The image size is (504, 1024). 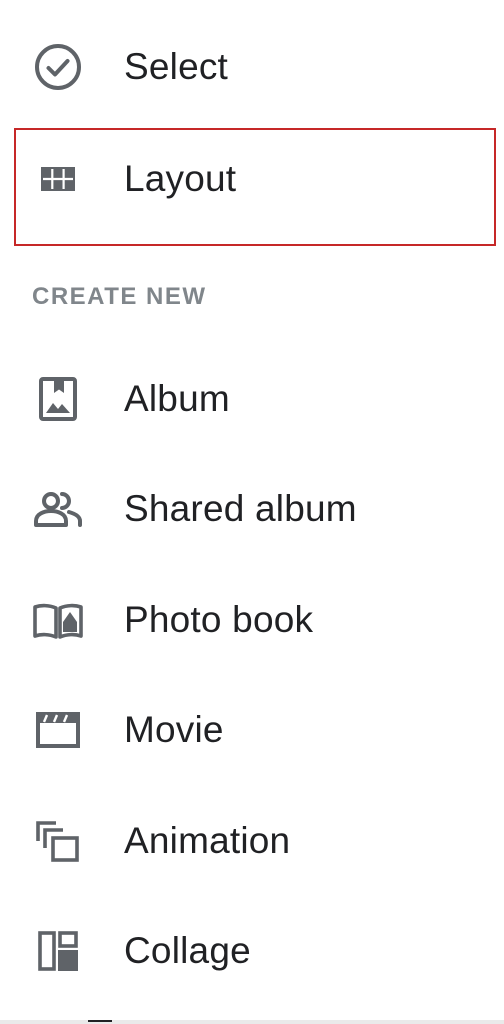 What do you see at coordinates (252, 1022) in the screenshot?
I see `bottom-divider` at bounding box center [252, 1022].